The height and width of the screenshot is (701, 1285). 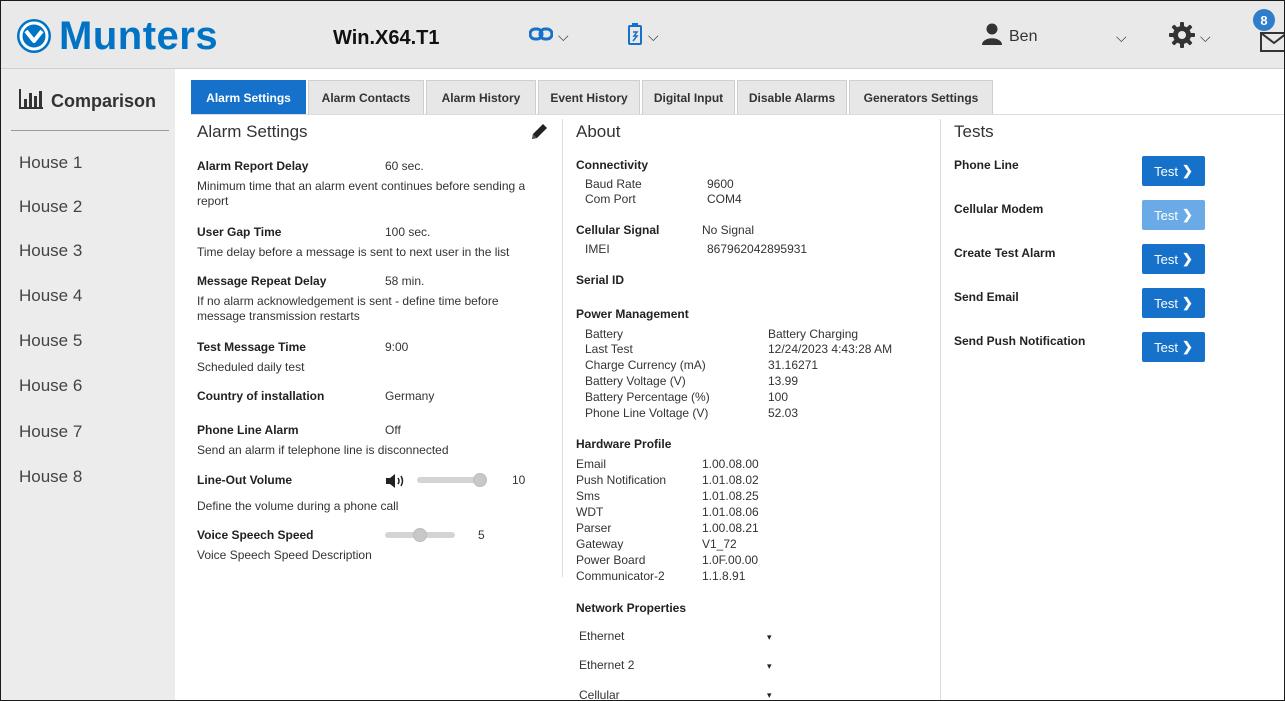 What do you see at coordinates (245, 480) in the screenshot?
I see `line-out-volume-label: Line-Out Volume` at bounding box center [245, 480].